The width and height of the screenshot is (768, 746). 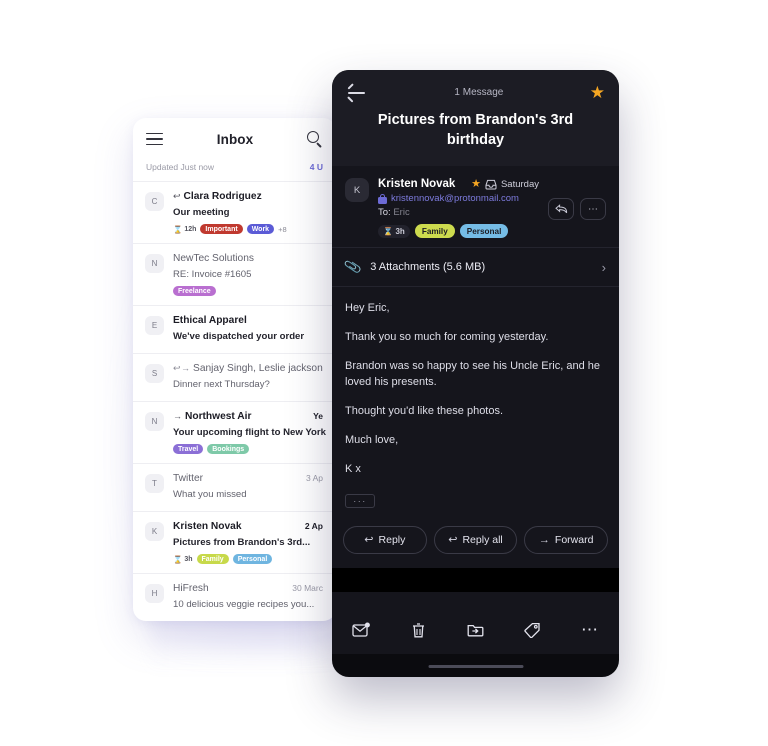 I want to click on reply-all-icon: ↩, so click(x=453, y=540).